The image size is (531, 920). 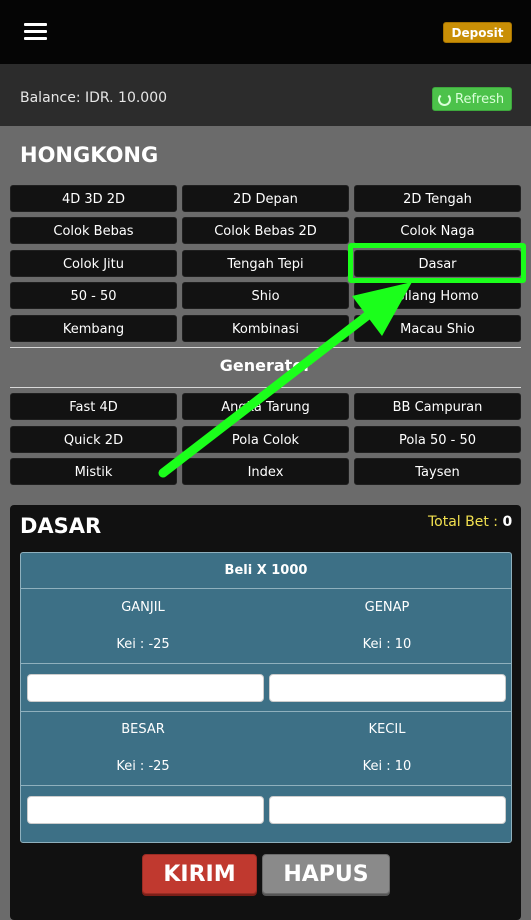 I want to click on generator-button-pola-colok: Pola Colok, so click(x=265, y=439).